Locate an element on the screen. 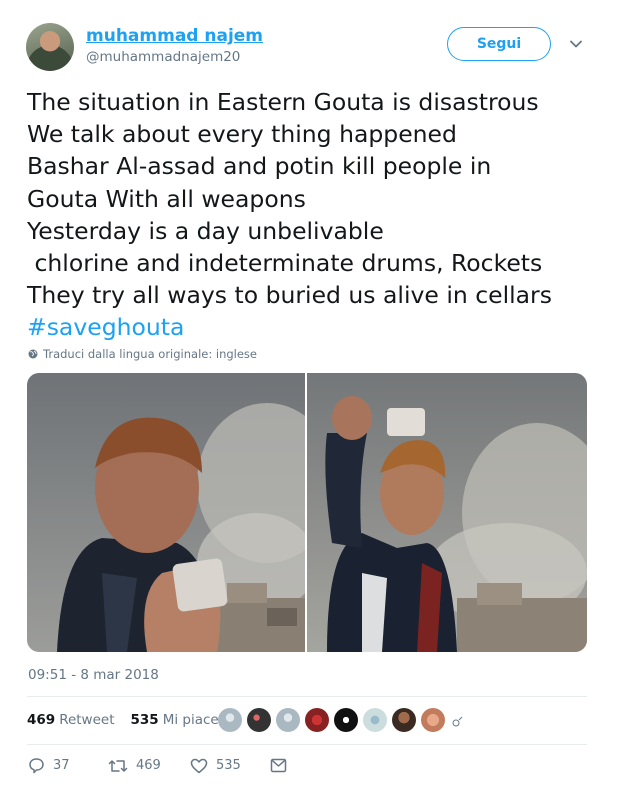 The width and height of the screenshot is (617, 793). reply-button: 37 is located at coordinates (68, 765).